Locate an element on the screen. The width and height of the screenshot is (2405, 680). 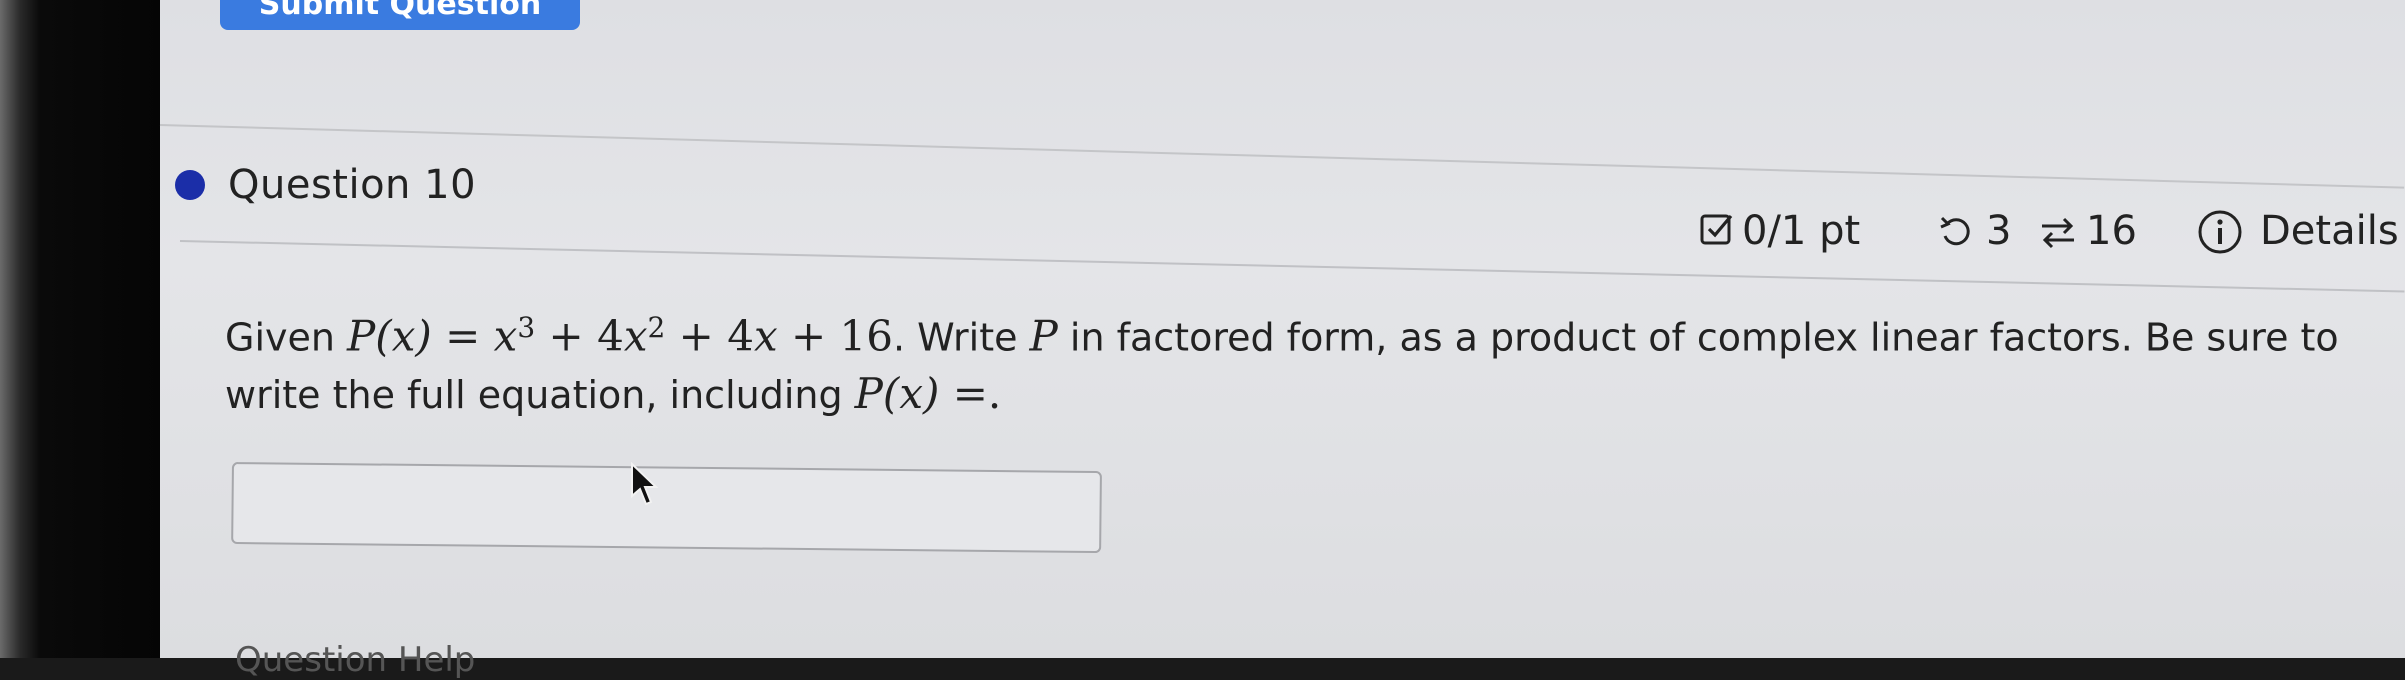
attempts-count: 16 is located at coordinates (2111, 231).